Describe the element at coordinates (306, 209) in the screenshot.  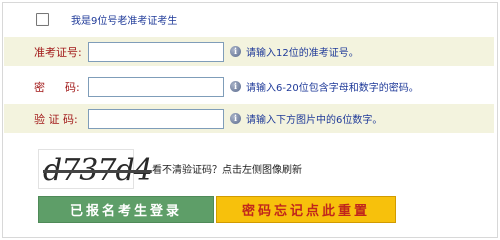
I see `password-reset-button: 密码忘记点此重置` at that location.